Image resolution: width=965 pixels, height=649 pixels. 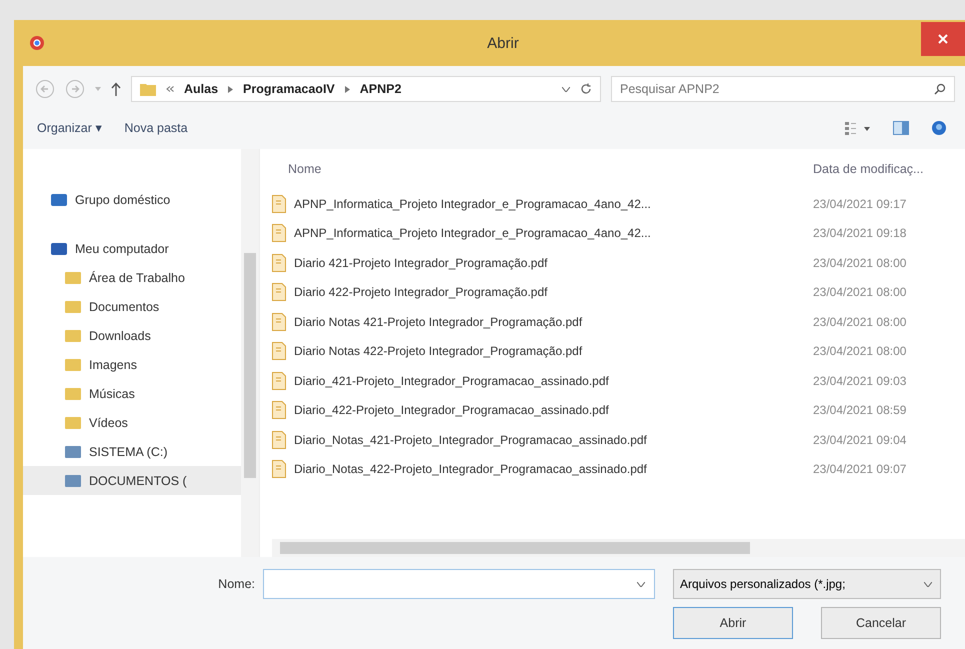 What do you see at coordinates (618, 548) in the screenshot?
I see `horizontal-scrollbar` at bounding box center [618, 548].